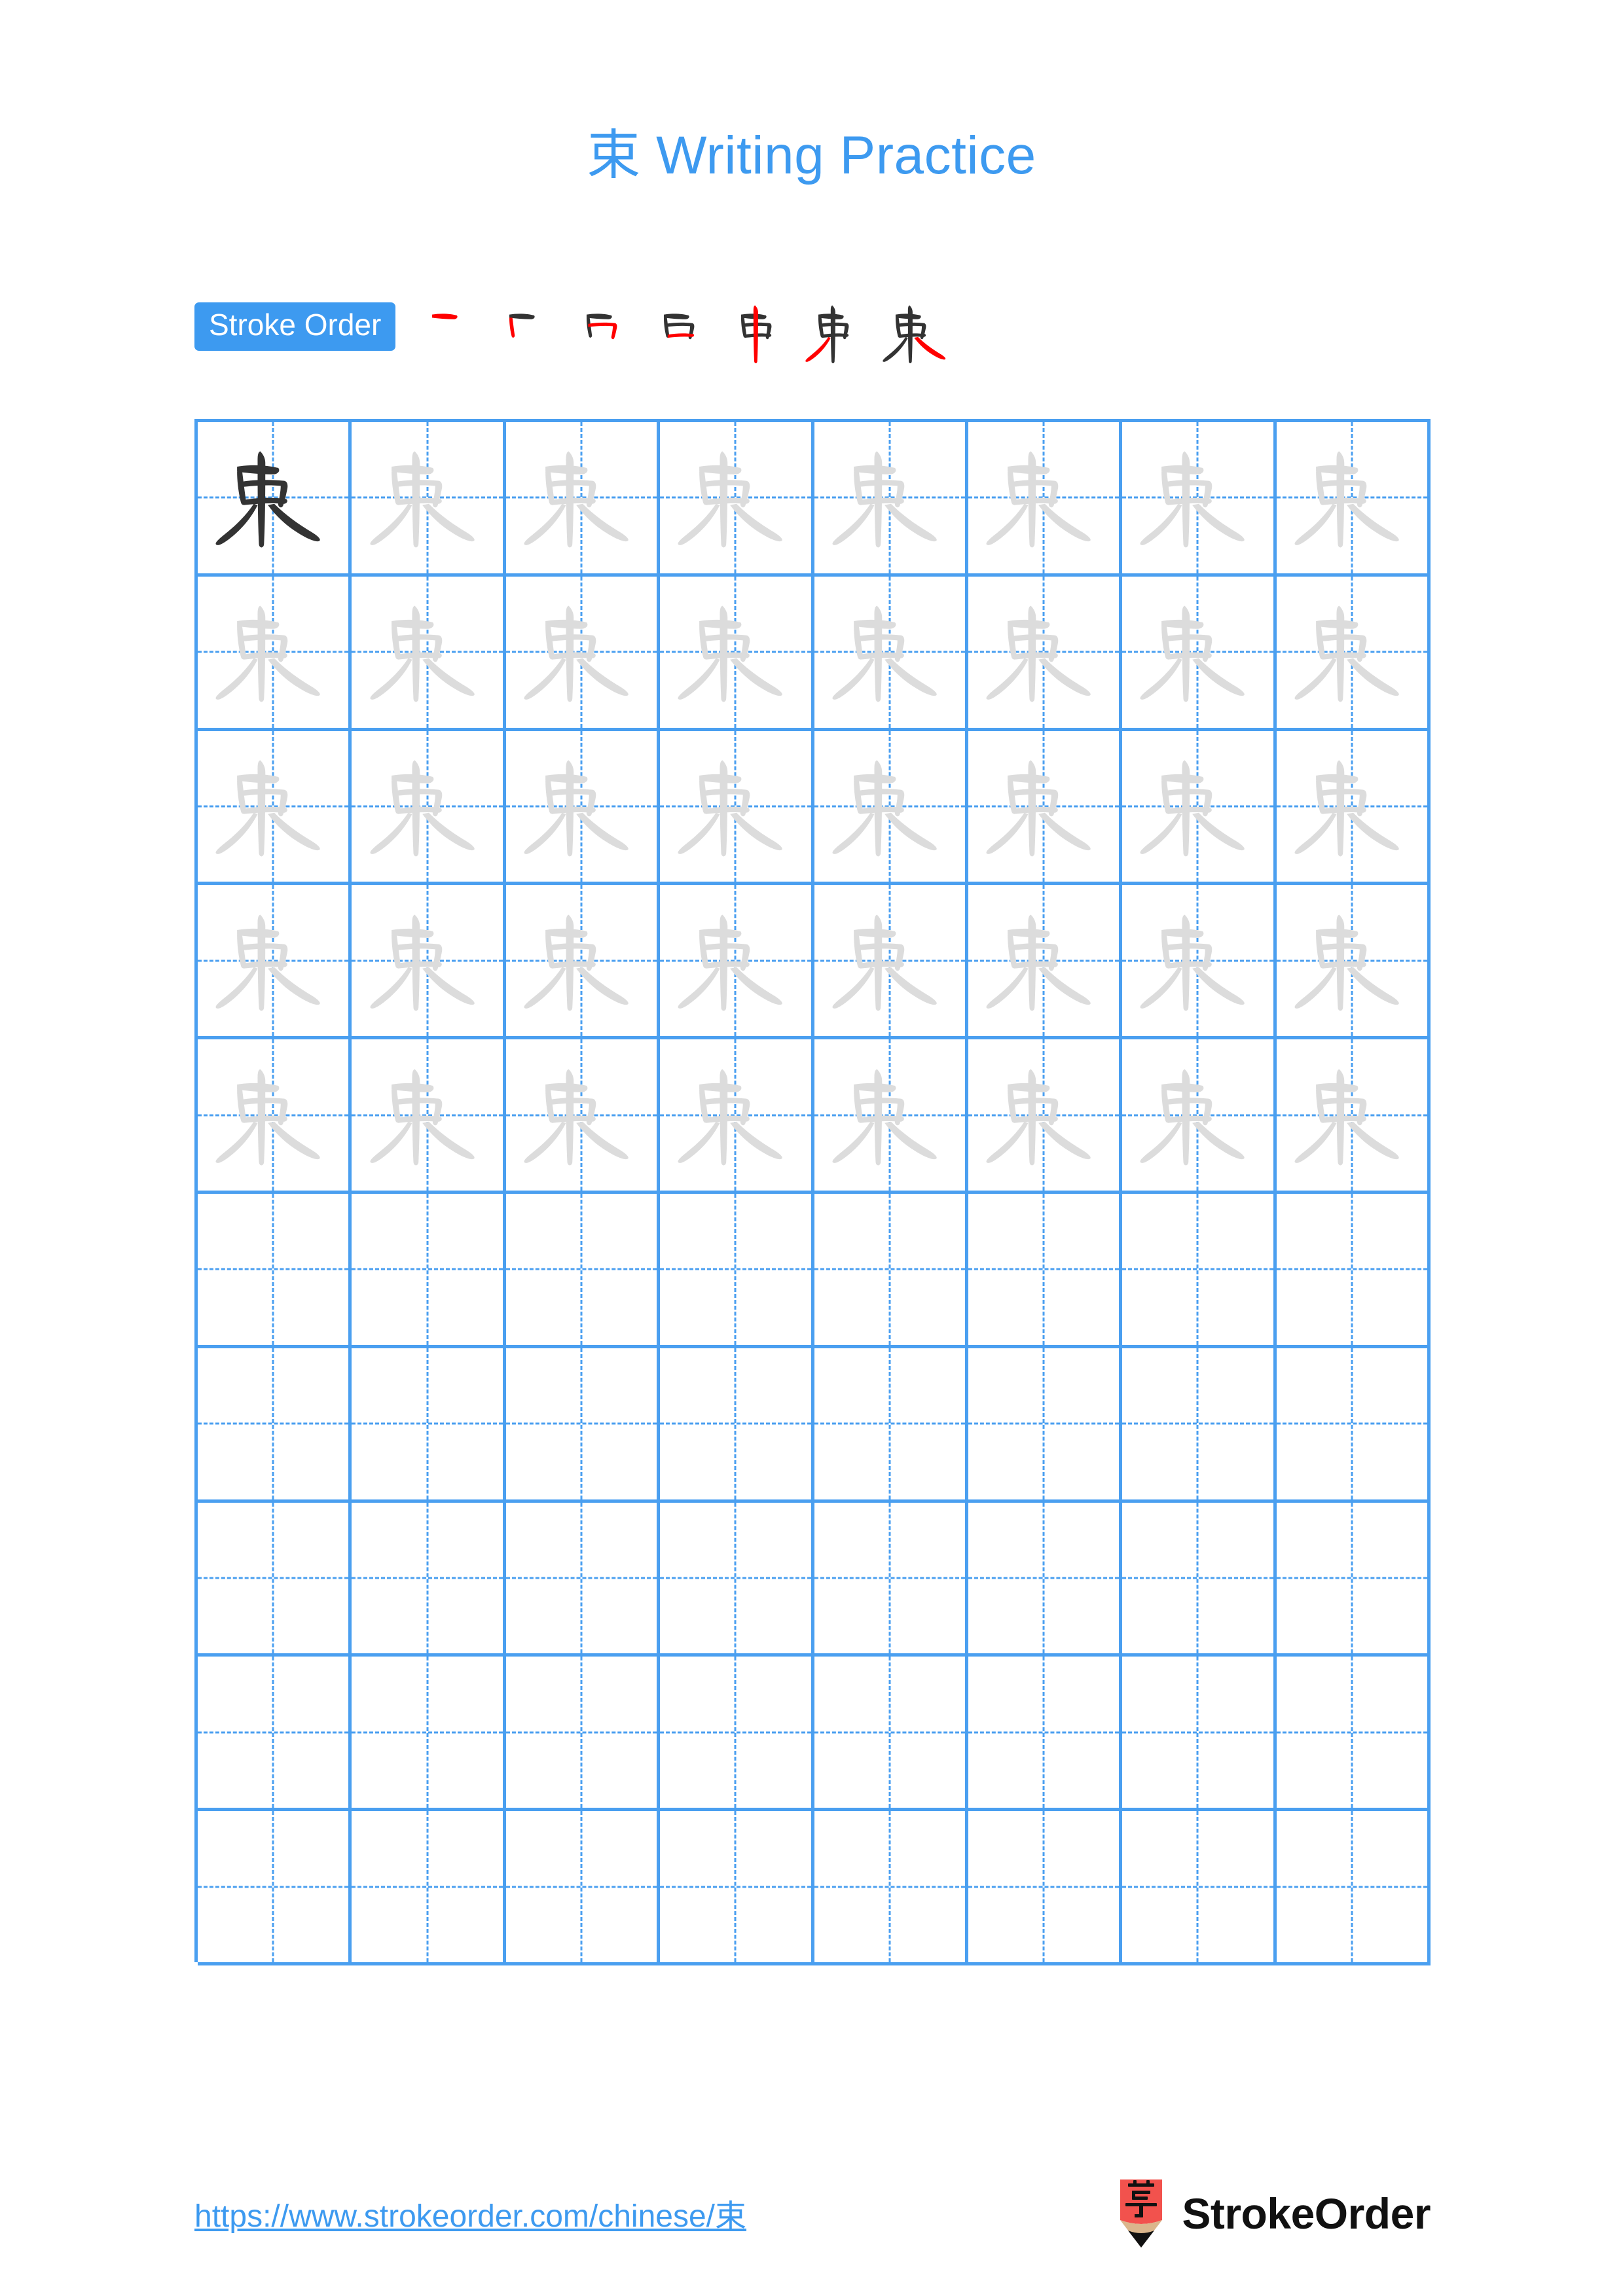  Describe the element at coordinates (470, 2213) in the screenshot. I see `footer-url-link: https://www.strokeorder.com/chinese/束` at that location.